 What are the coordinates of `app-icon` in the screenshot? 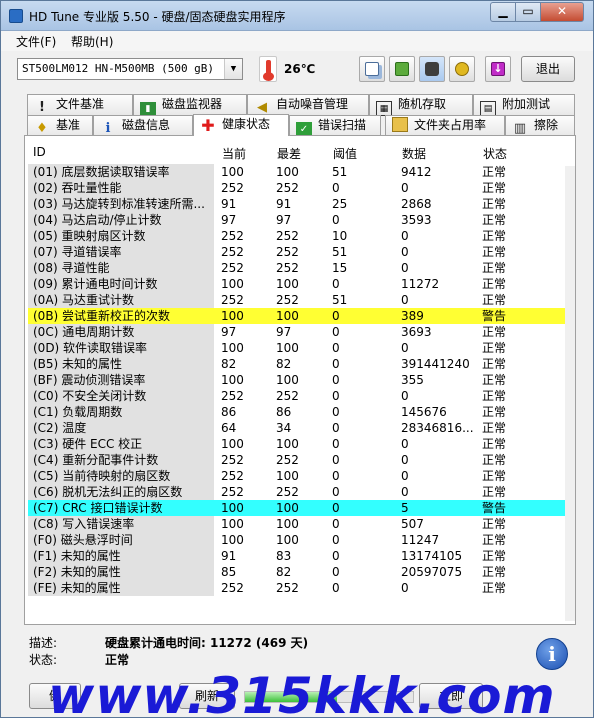 It's located at (16, 16).